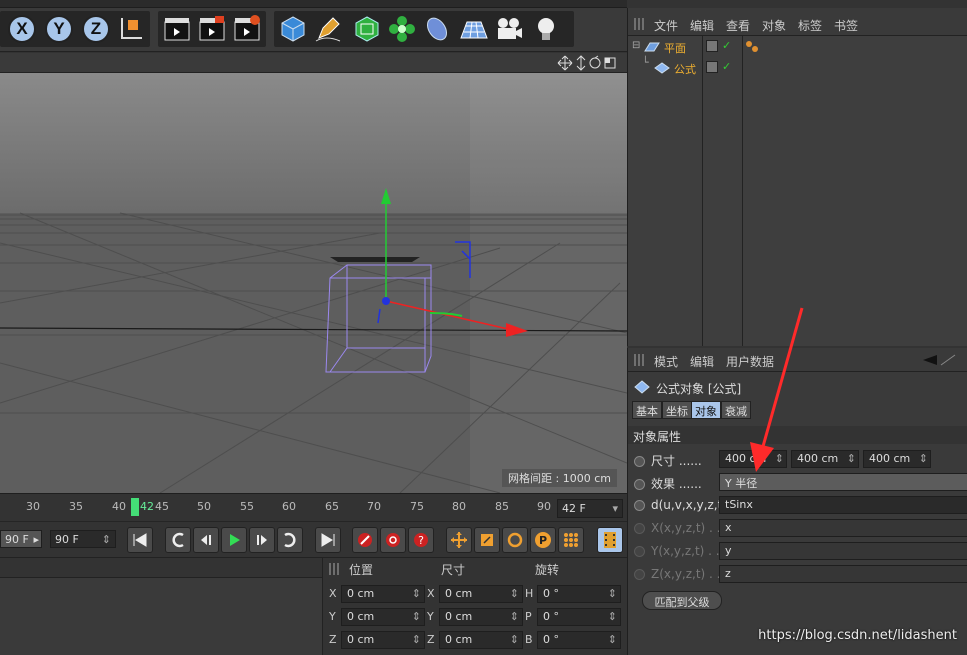 This screenshot has height=655, width=967. Describe the element at coordinates (290, 540) in the screenshot. I see `next-keyframe-button` at that location.